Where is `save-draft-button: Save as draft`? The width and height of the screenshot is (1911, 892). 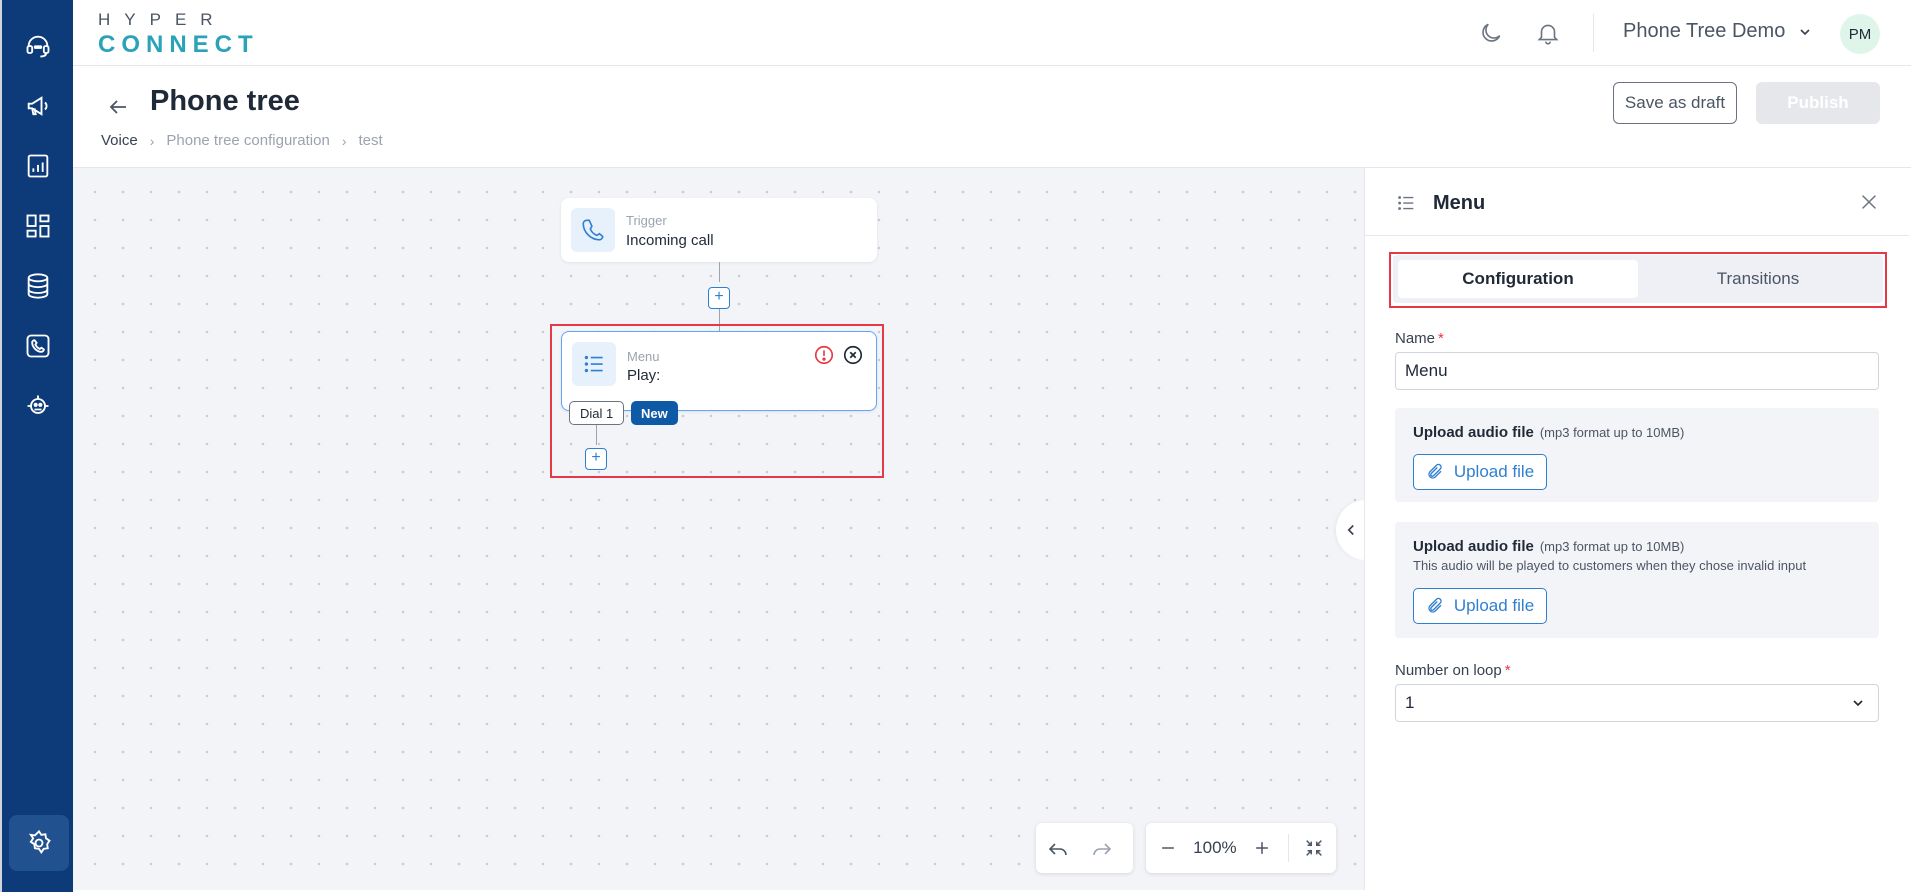
save-draft-button: Save as draft is located at coordinates (1675, 103).